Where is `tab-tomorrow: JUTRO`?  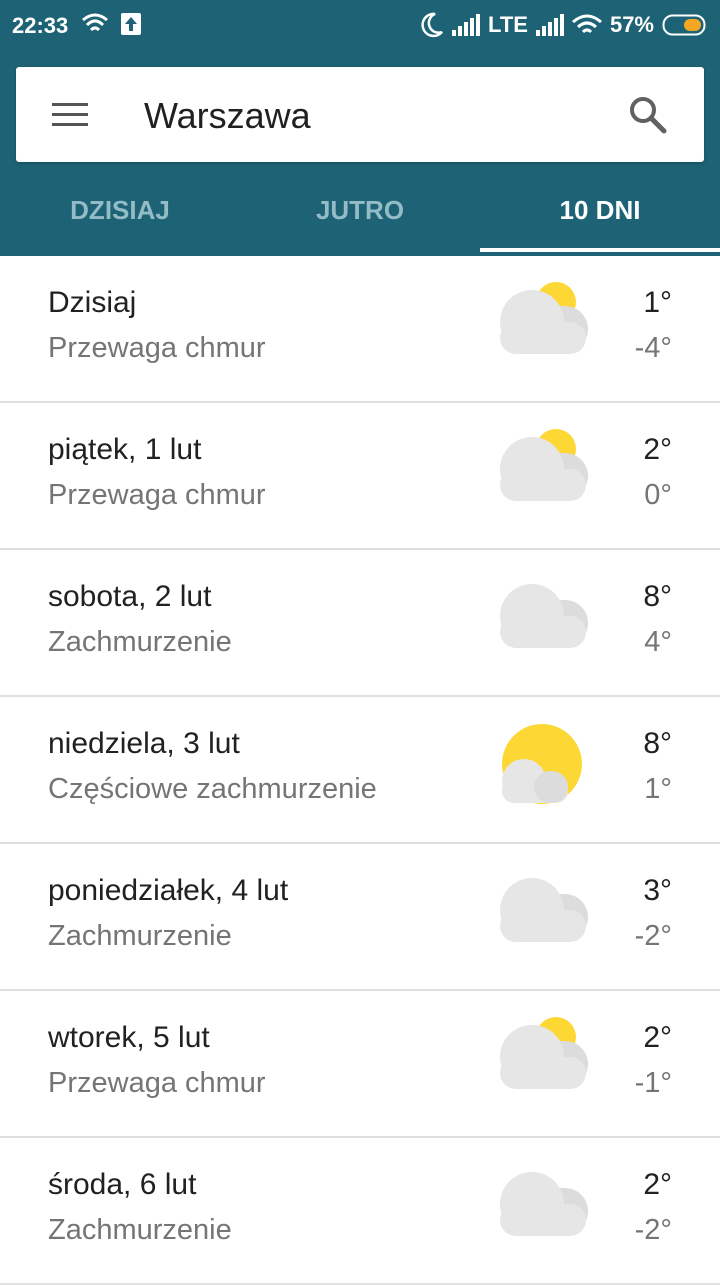 tab-tomorrow: JUTRO is located at coordinates (360, 218).